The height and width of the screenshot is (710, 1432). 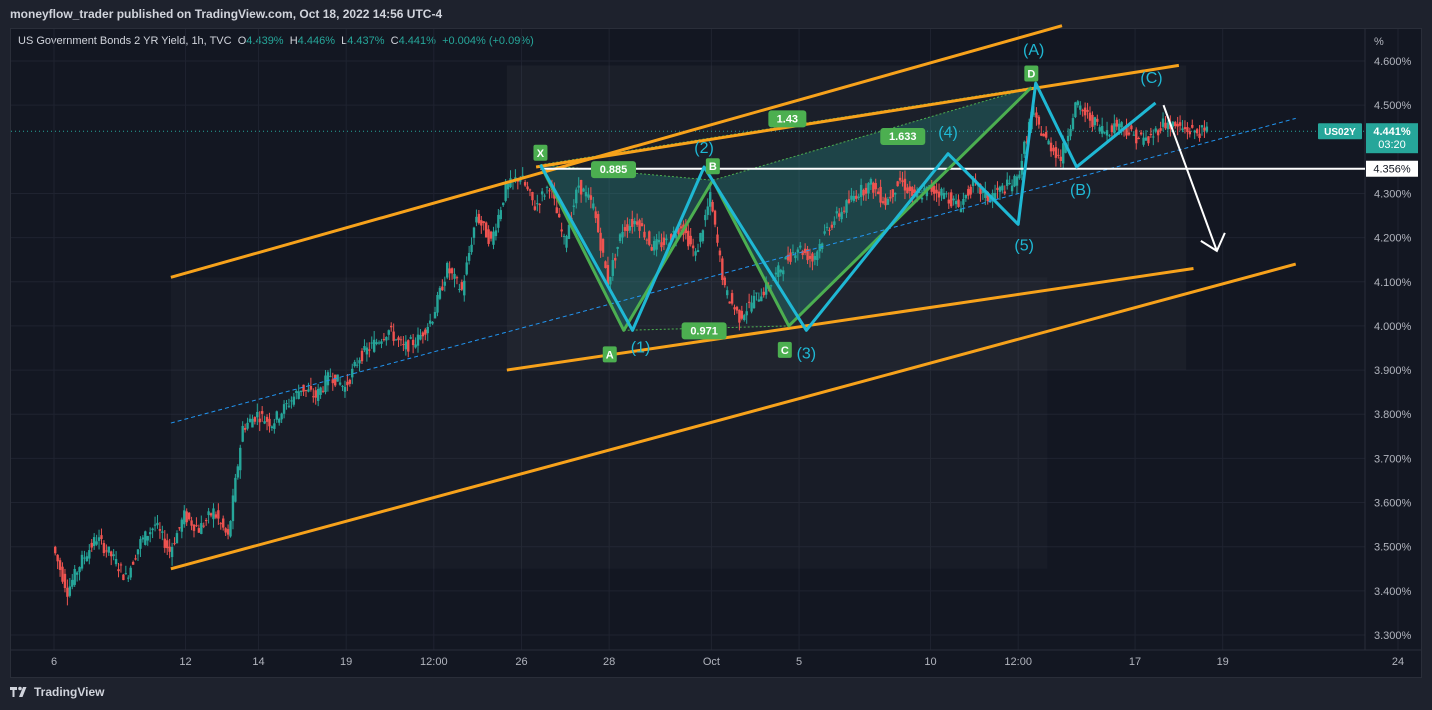 I want to click on tradingview-logo: TradingView, so click(x=57, y=692).